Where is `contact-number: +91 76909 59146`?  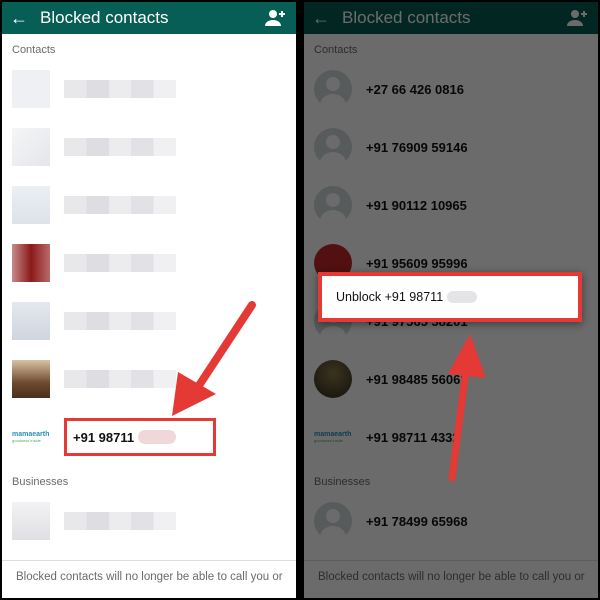 contact-number: +91 76909 59146 is located at coordinates (417, 147).